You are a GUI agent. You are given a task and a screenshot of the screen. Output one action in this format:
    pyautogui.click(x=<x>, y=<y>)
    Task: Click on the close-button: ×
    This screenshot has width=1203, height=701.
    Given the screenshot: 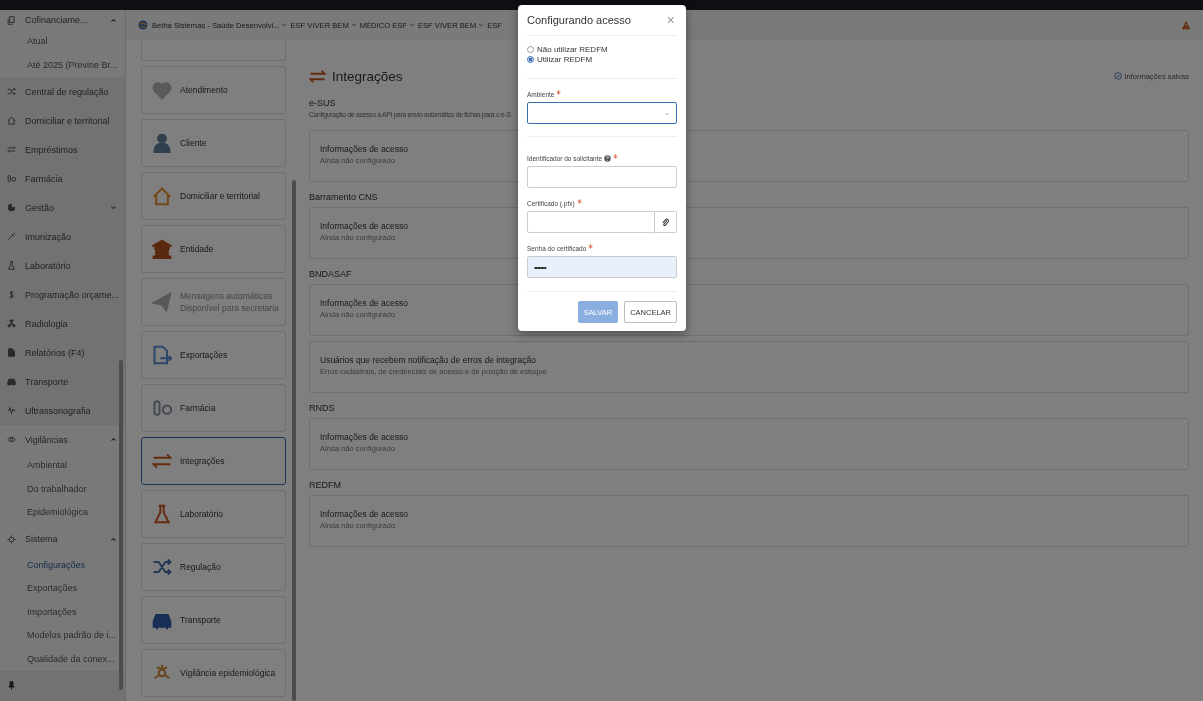 What is the action you would take?
    pyautogui.click(x=670, y=20)
    